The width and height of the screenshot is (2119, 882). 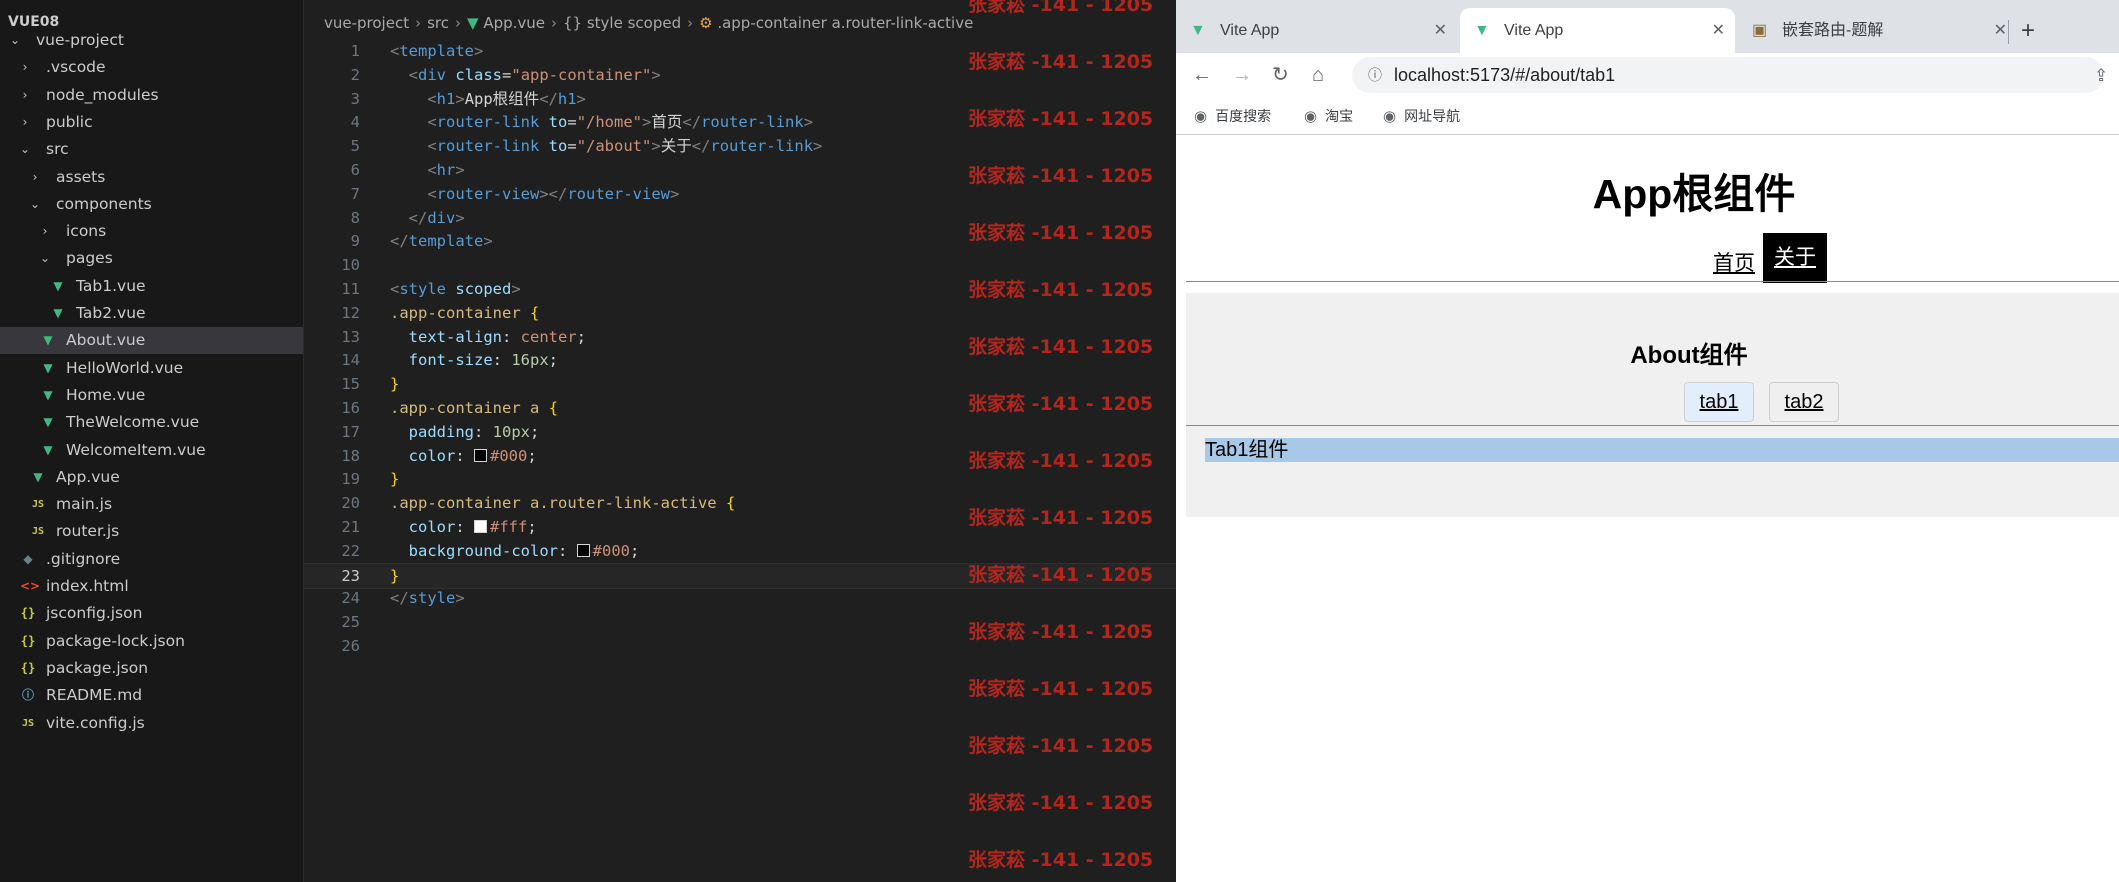 I want to click on file-tree-label: package-lock.json, so click(x=115, y=640).